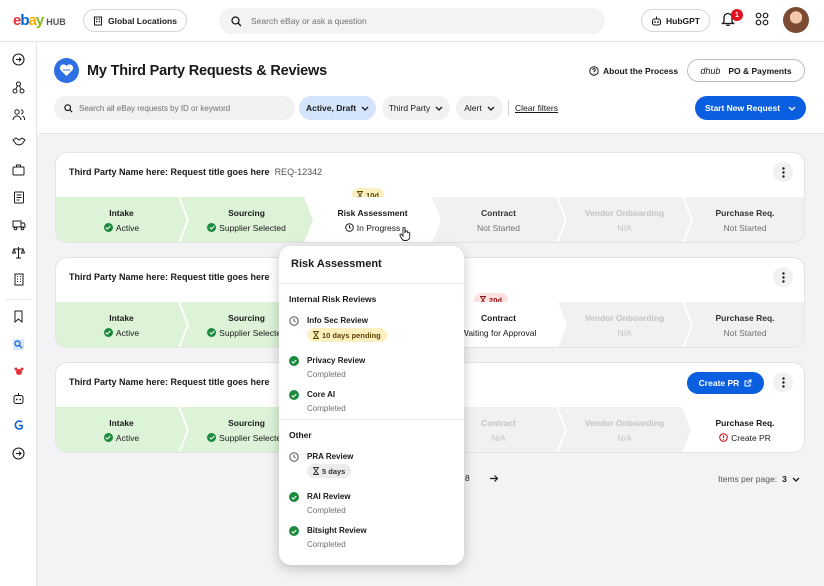  I want to click on sidebar-item-truck, so click(18, 224).